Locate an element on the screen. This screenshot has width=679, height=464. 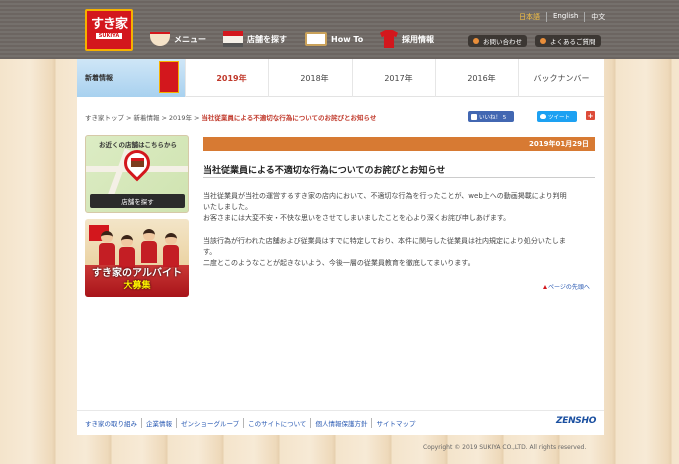
tab-2016: 2016年 is located at coordinates (481, 78).